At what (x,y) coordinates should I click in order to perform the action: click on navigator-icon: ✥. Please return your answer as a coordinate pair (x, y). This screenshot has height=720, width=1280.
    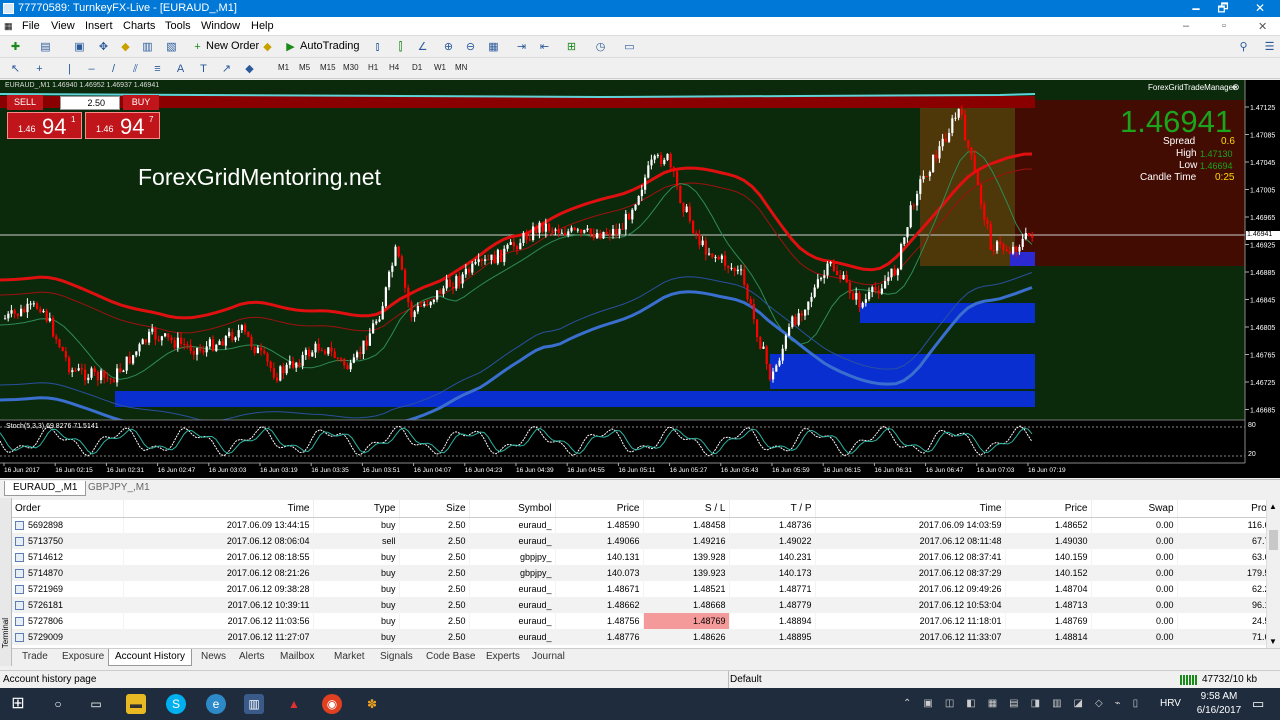
    Looking at the image, I should click on (103, 47).